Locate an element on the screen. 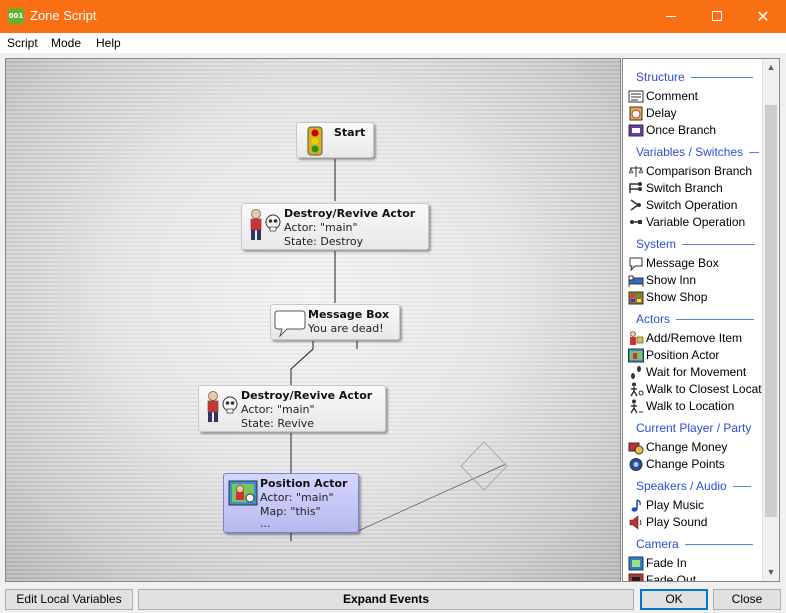 This screenshot has width=786, height=613. node-revive-actor-title: Destroy/Revive Actor is located at coordinates (307, 395).